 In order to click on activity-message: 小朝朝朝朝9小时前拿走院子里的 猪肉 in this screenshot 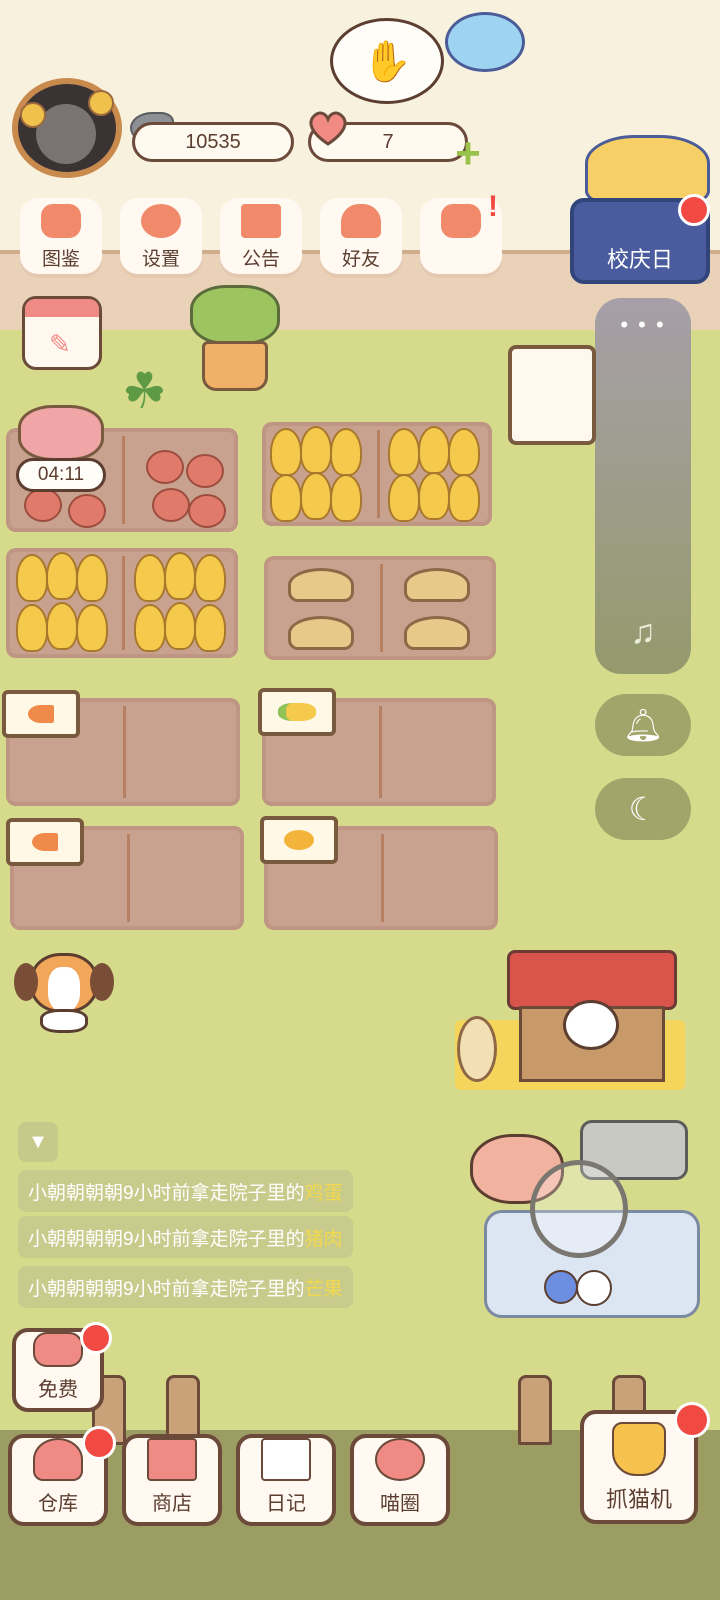, I will do `click(185, 1237)`.